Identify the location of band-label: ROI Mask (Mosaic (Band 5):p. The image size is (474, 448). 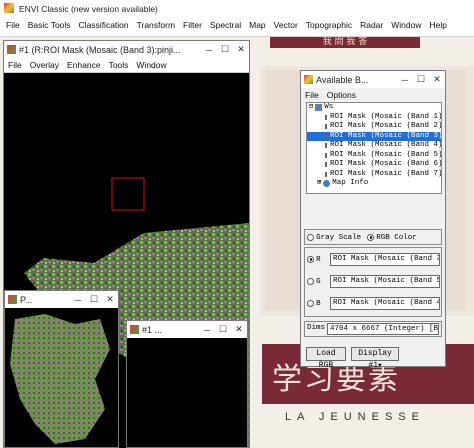
(386, 154).